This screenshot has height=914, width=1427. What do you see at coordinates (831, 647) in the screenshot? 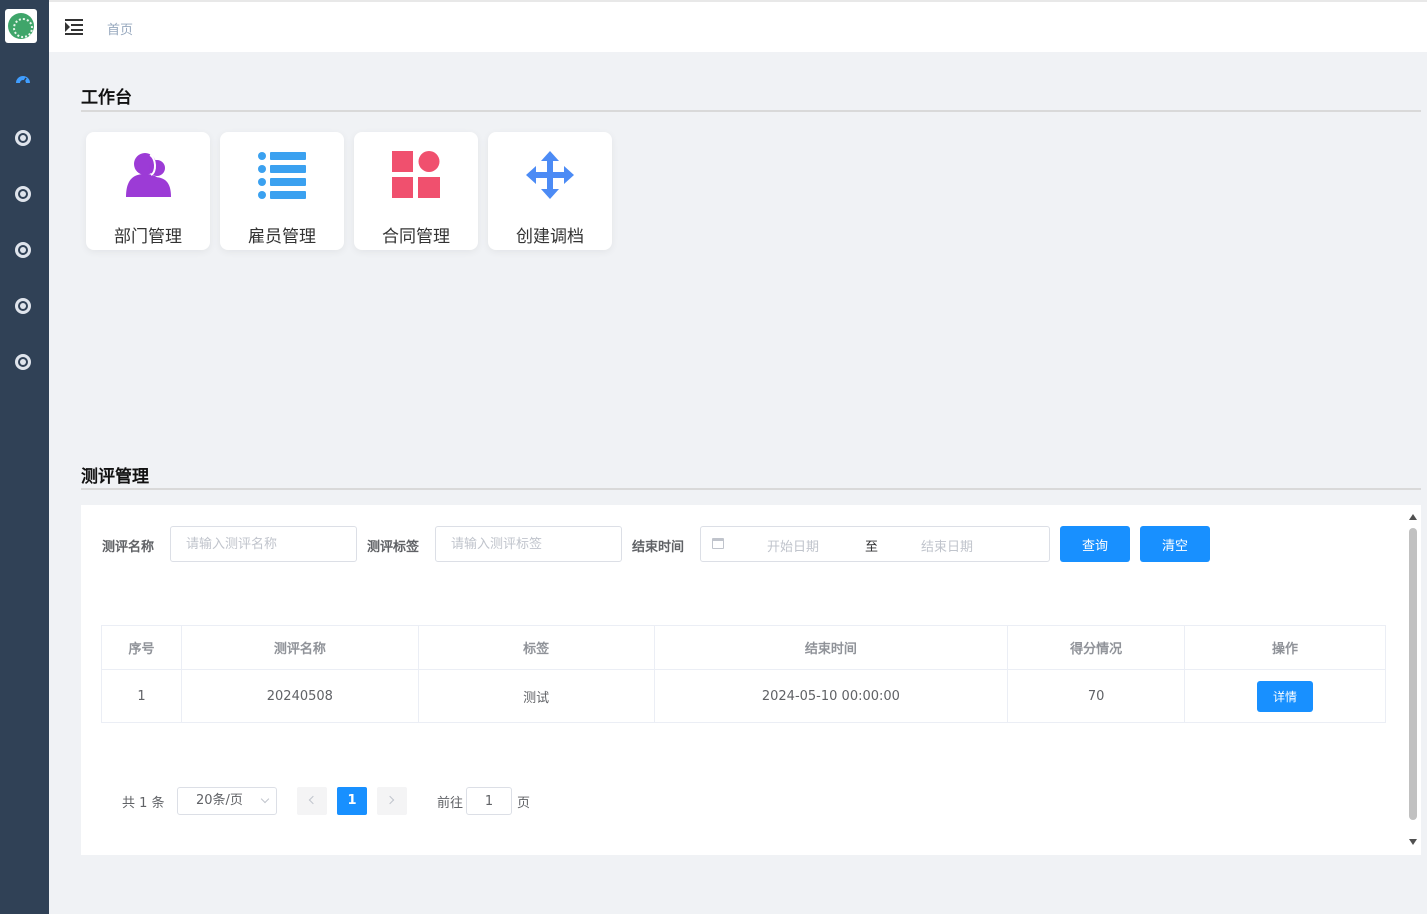
I see `column-header: 结束时间` at bounding box center [831, 647].